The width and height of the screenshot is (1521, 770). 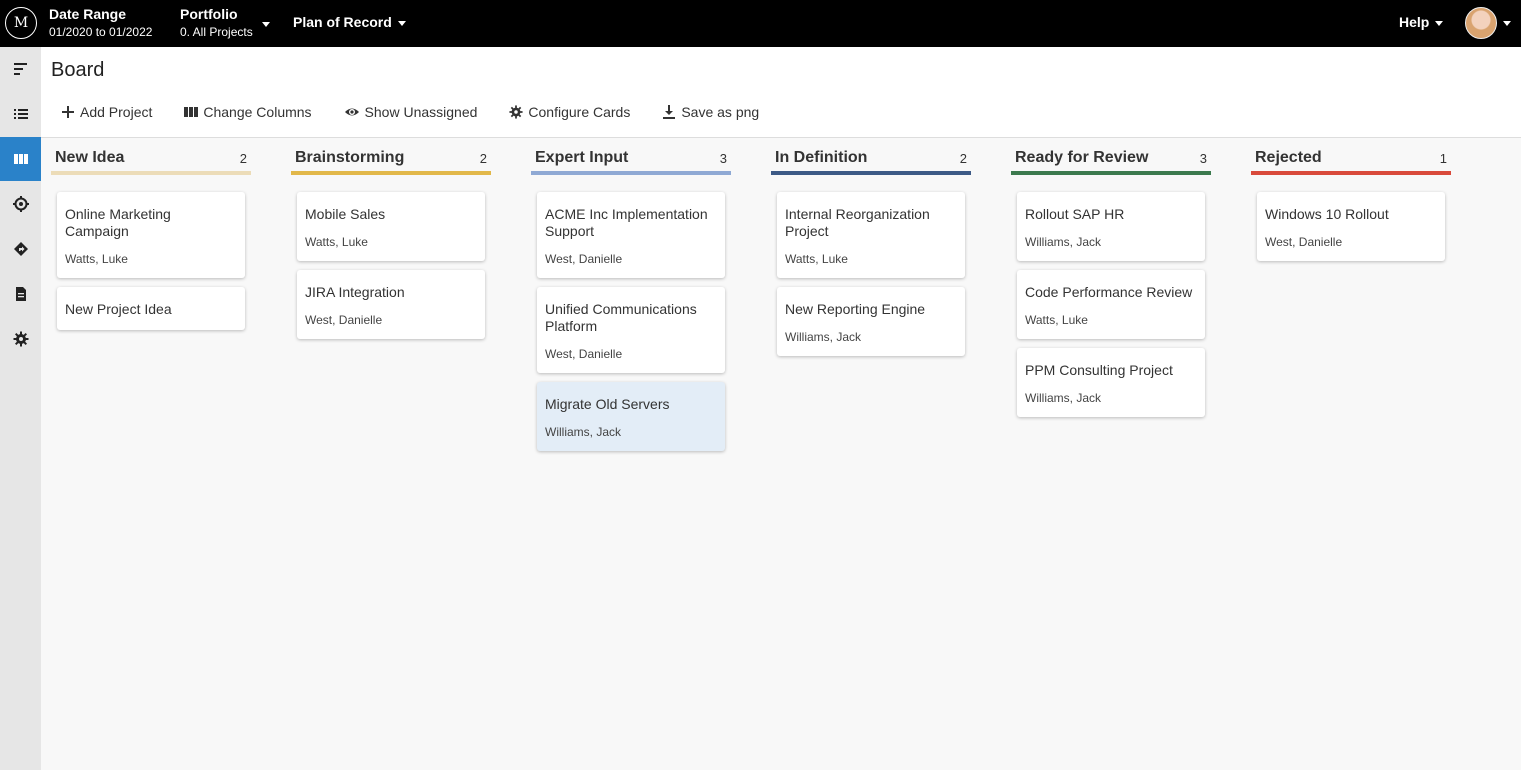 I want to click on configure-cards-button: Configure Cards, so click(x=569, y=112).